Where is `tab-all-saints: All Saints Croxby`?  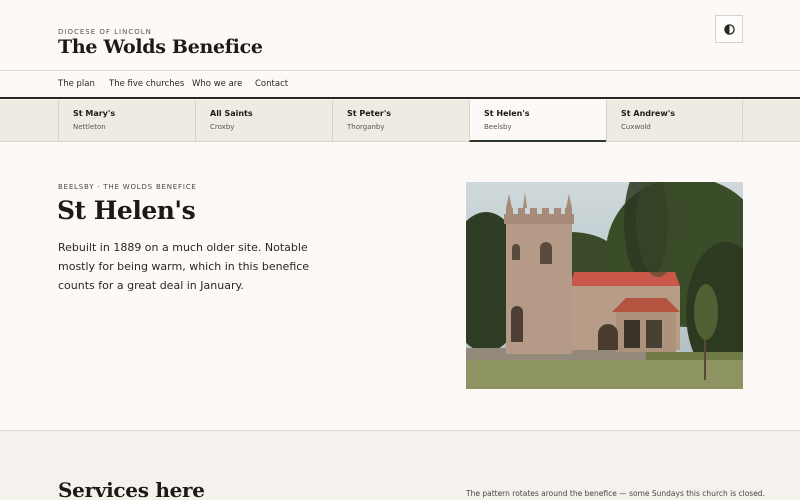 tab-all-saints: All Saints Croxby is located at coordinates (263, 120).